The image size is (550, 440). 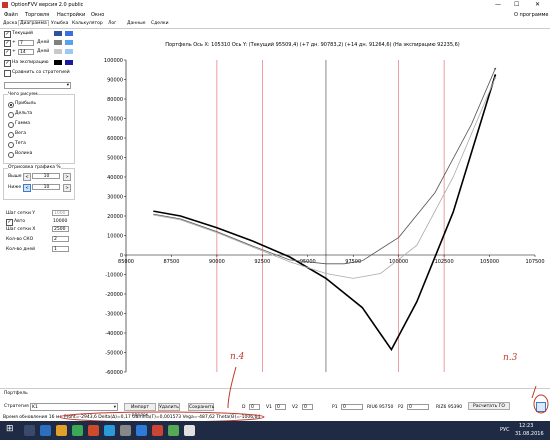 What do you see at coordinates (505, 430) in the screenshot?
I see `language-indicator: РУС` at bounding box center [505, 430].